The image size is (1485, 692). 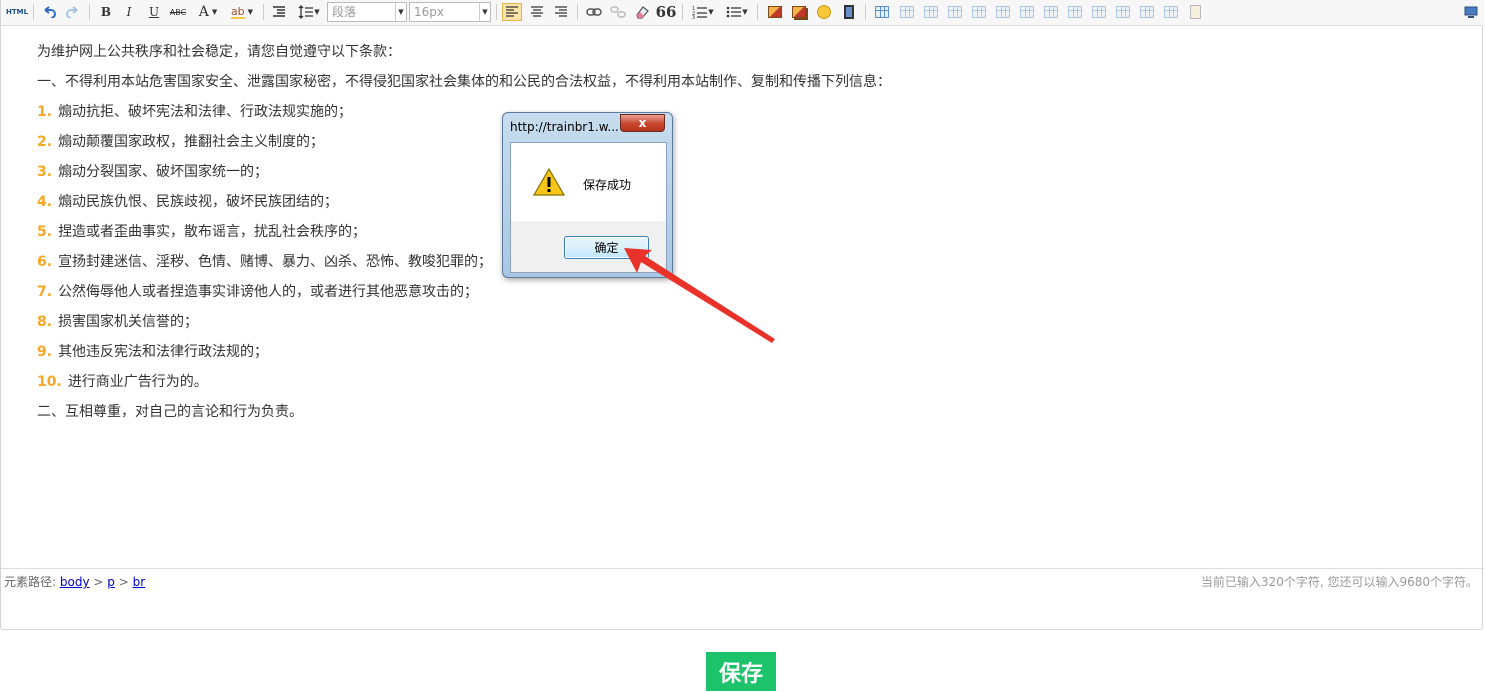 I want to click on insert-row-button, so click(x=955, y=12).